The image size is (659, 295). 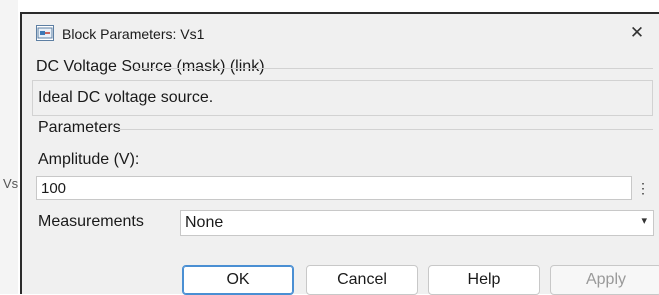 What do you see at coordinates (9, 147) in the screenshot?
I see `background-canvas` at bounding box center [9, 147].